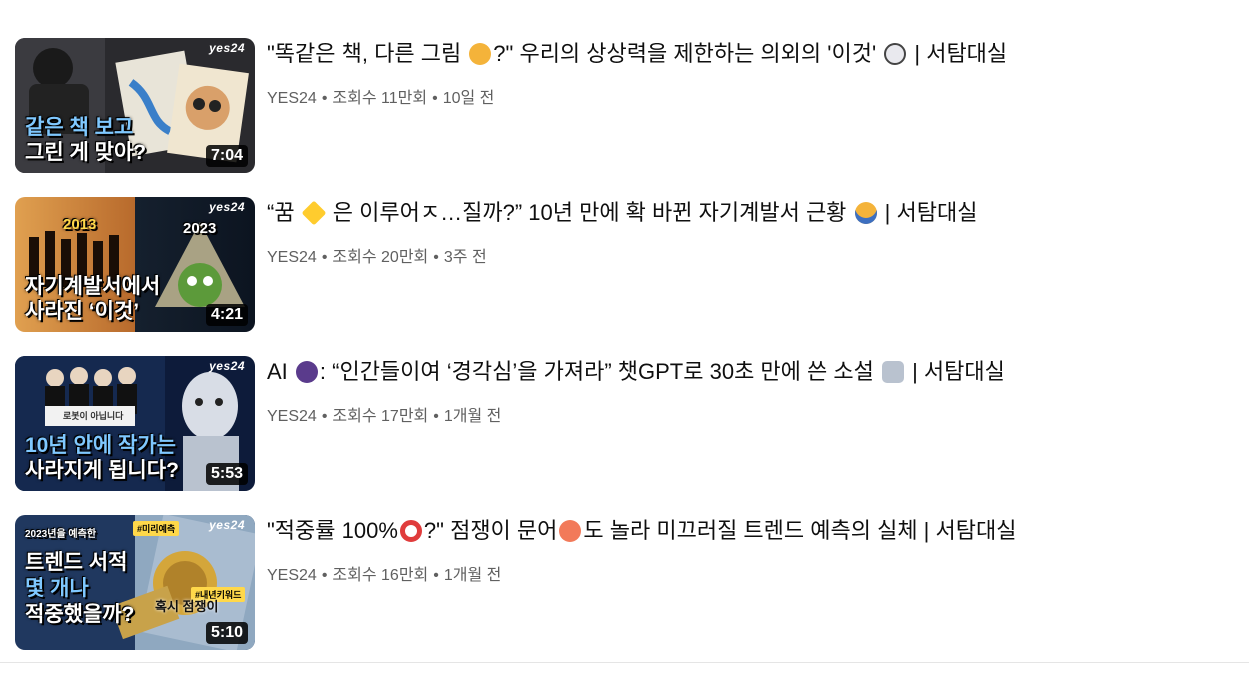 Image resolution: width=1249 pixels, height=677 pixels. What do you see at coordinates (135, 423) in the screenshot?
I see `video-thumbnail: yes24 로봇이 아닙니다 10년 안에 작가는 사라지게 됩니다? 5:53` at bounding box center [135, 423].